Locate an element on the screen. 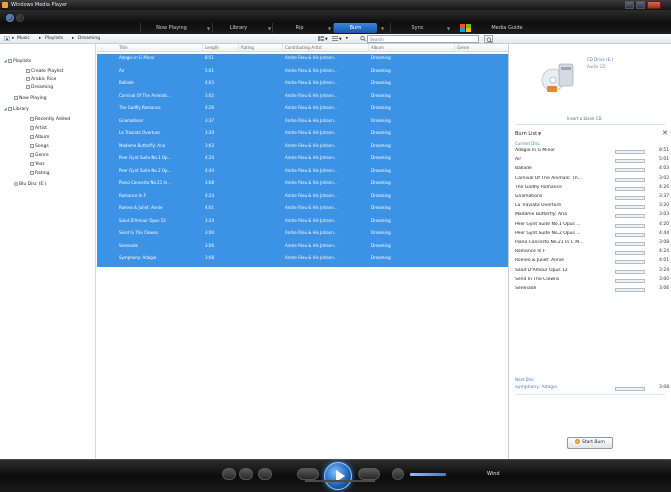  search-scope-icon is located at coordinates (363, 38).